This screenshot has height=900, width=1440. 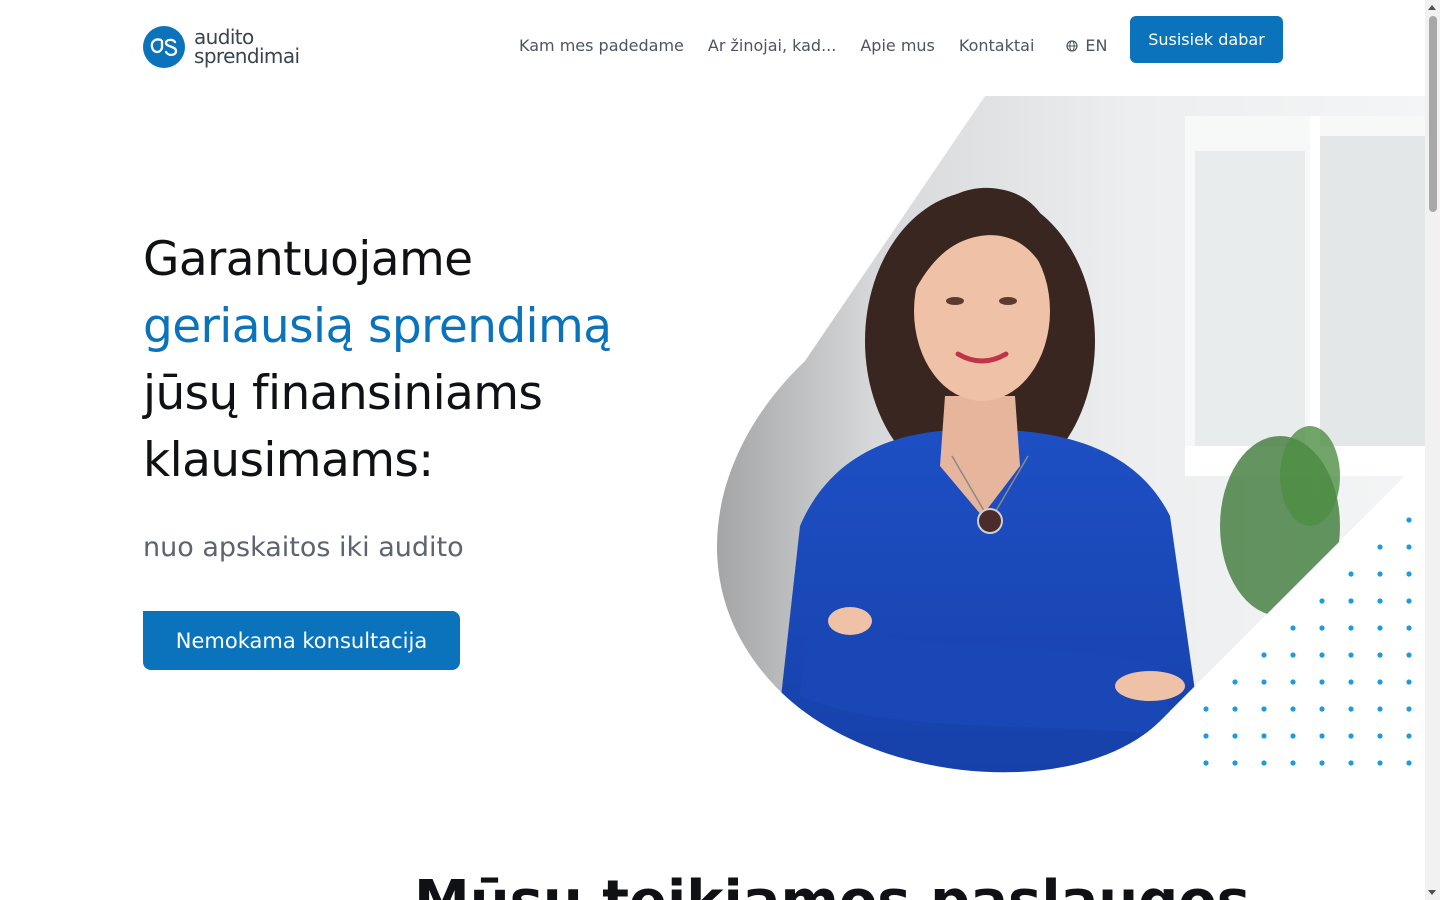 What do you see at coordinates (1432, 892) in the screenshot?
I see `scroll-down-arrow-icon` at bounding box center [1432, 892].